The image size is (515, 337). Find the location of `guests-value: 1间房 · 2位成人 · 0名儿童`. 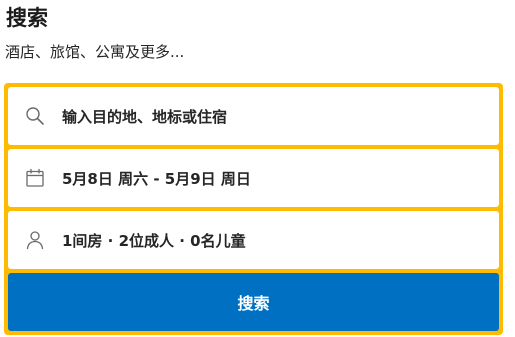

guests-value: 1间房 · 2位成人 · 0名儿童 is located at coordinates (154, 240).